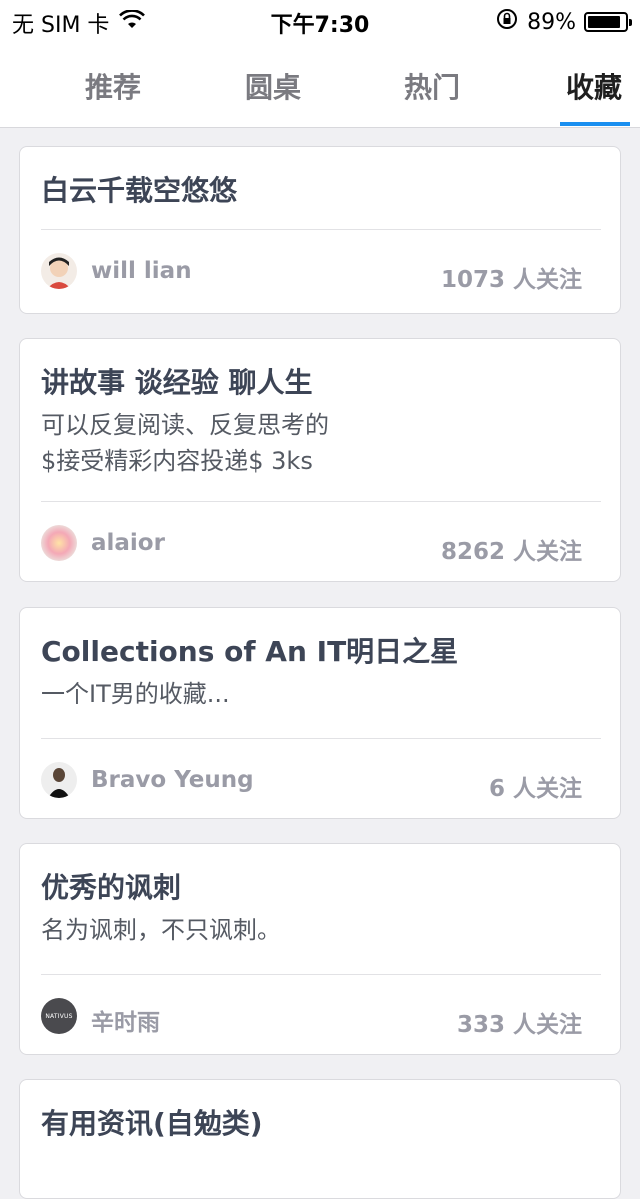 The width and height of the screenshot is (640, 1199). Describe the element at coordinates (519, 1025) in the screenshot. I see `follower-count: 333 人关注` at that location.